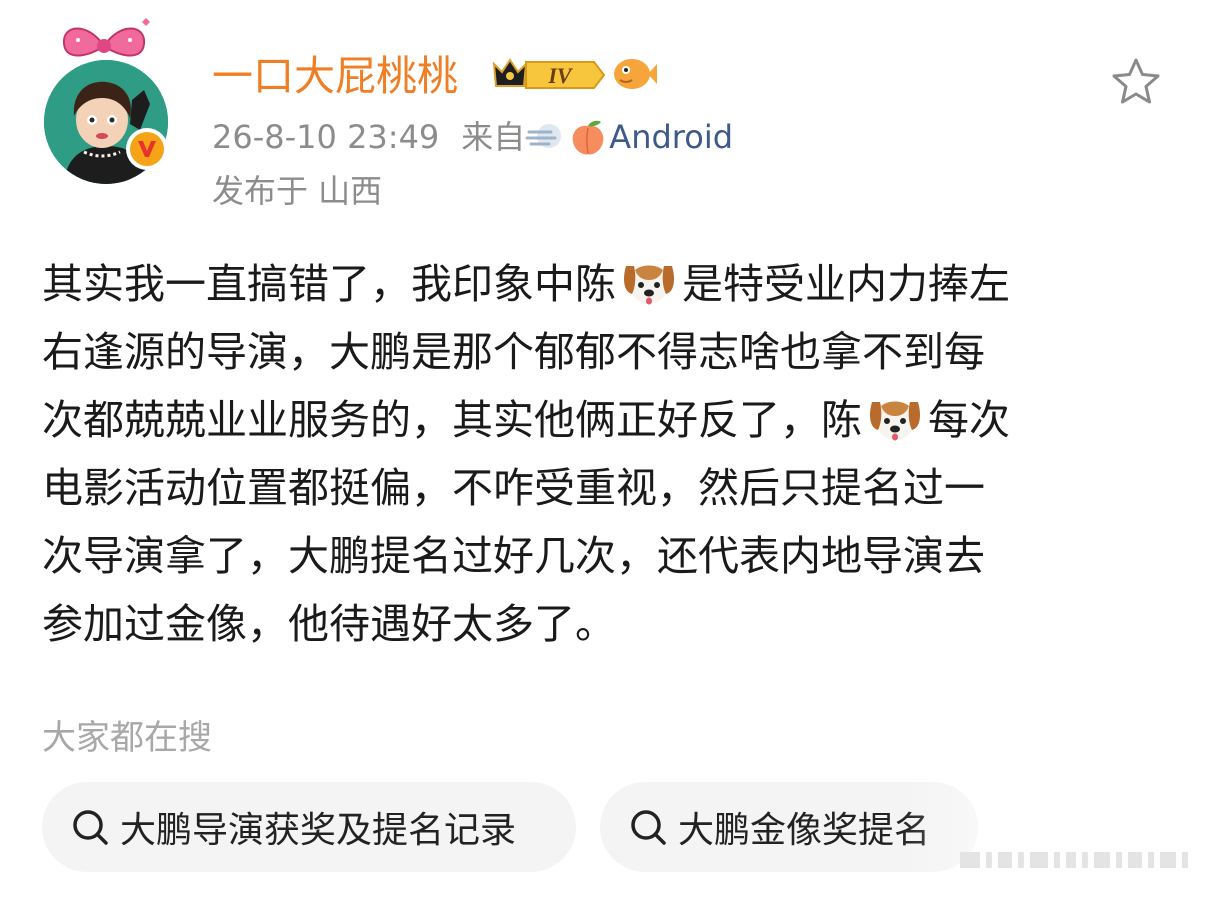 The width and height of the screenshot is (1206, 898). What do you see at coordinates (297, 191) in the screenshot?
I see `post-location: 发布于 山西` at bounding box center [297, 191].